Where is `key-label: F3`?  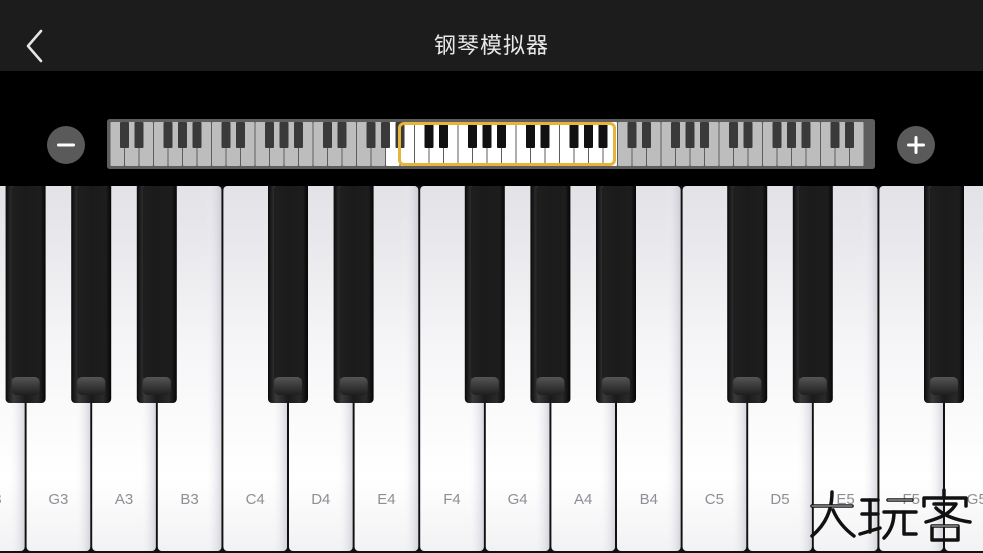
key-label: F3 is located at coordinates (1, 499).